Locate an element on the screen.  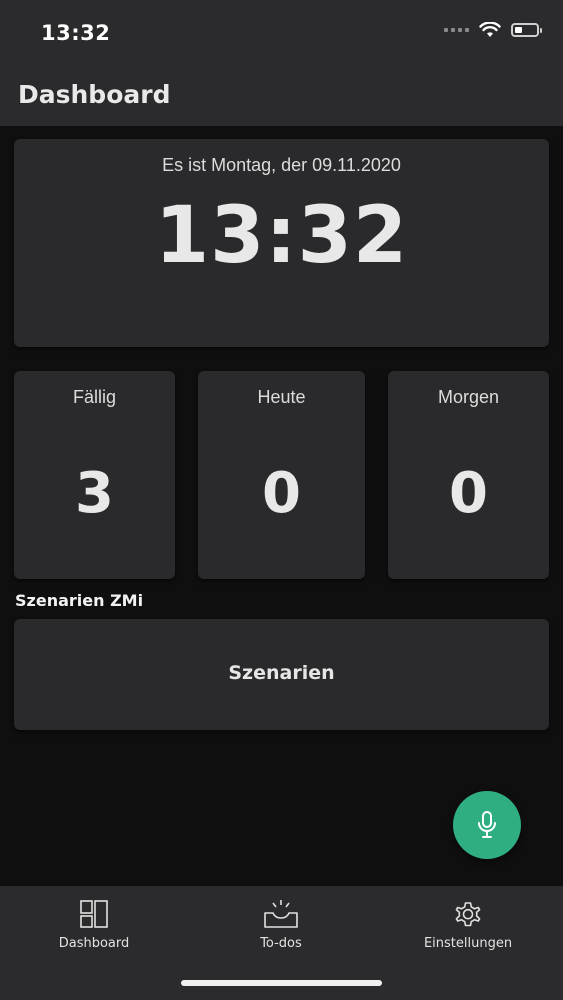
page-title: Dashboard is located at coordinates (94, 94).